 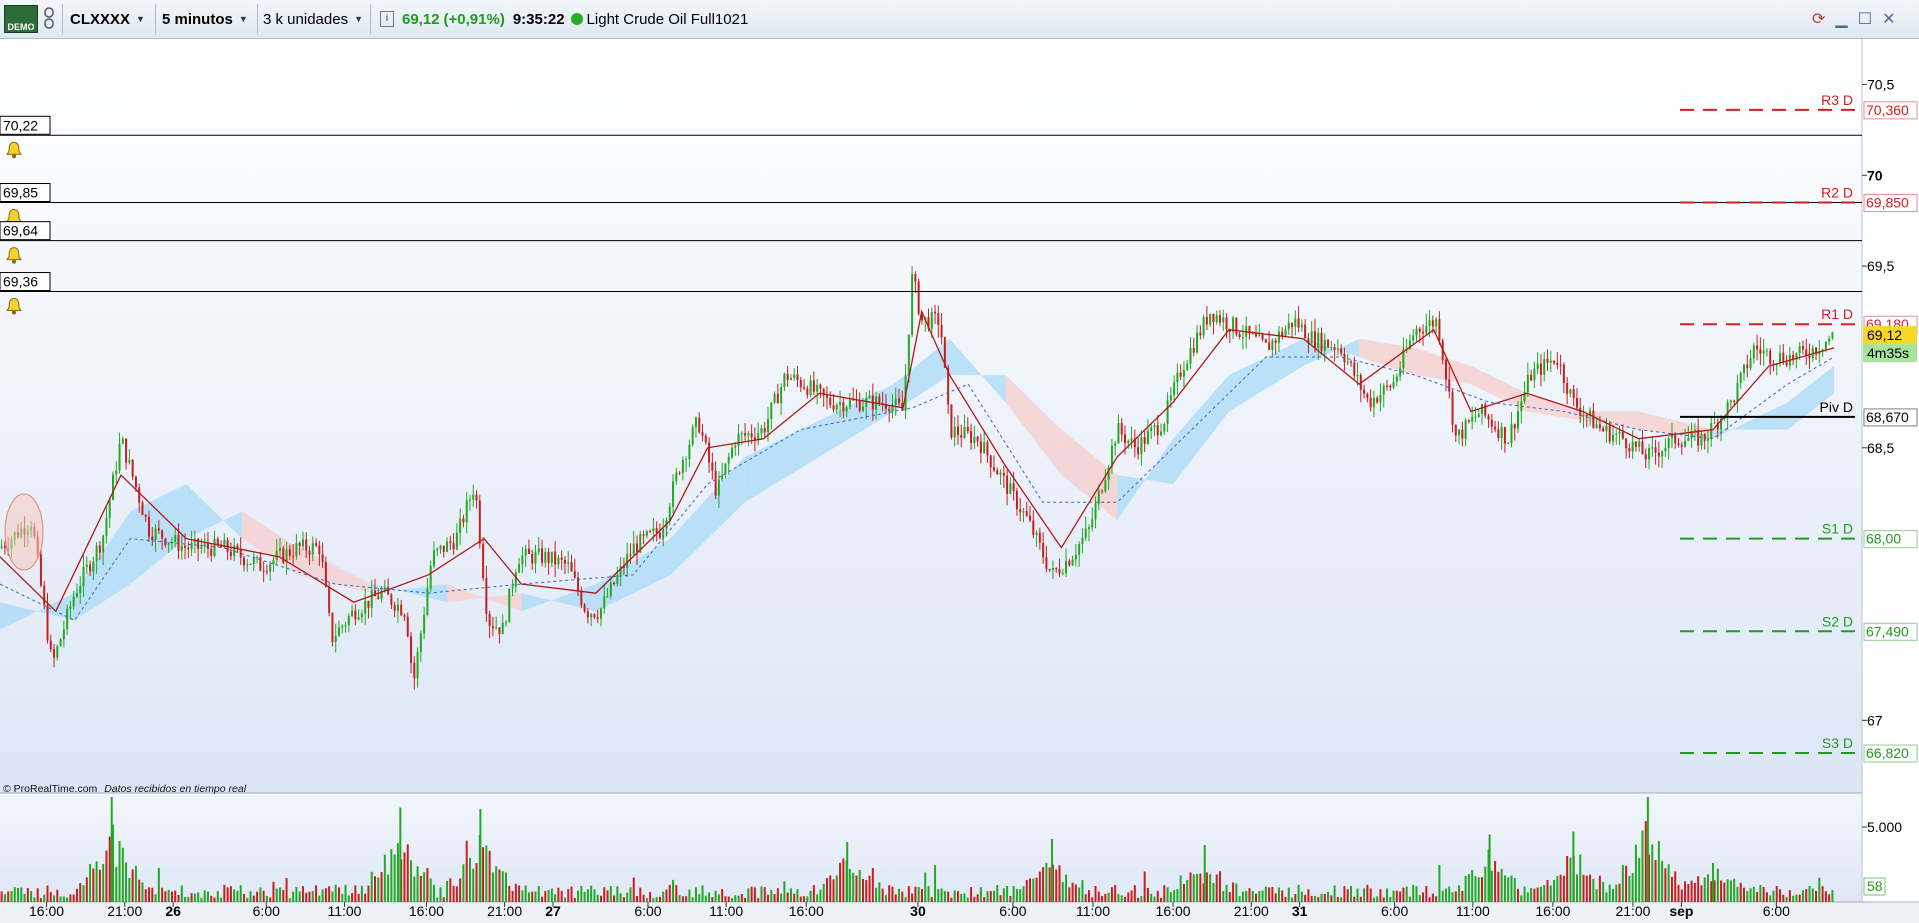 What do you see at coordinates (1251, 911) in the screenshot?
I see `x-tick-label: 21:00` at bounding box center [1251, 911].